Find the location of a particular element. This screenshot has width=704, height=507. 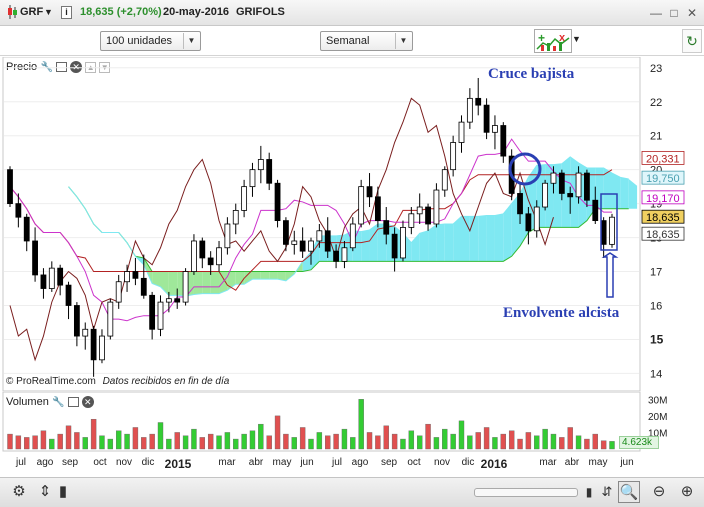

candlestick-type-icon: ▮ is located at coordinates (63, 492).